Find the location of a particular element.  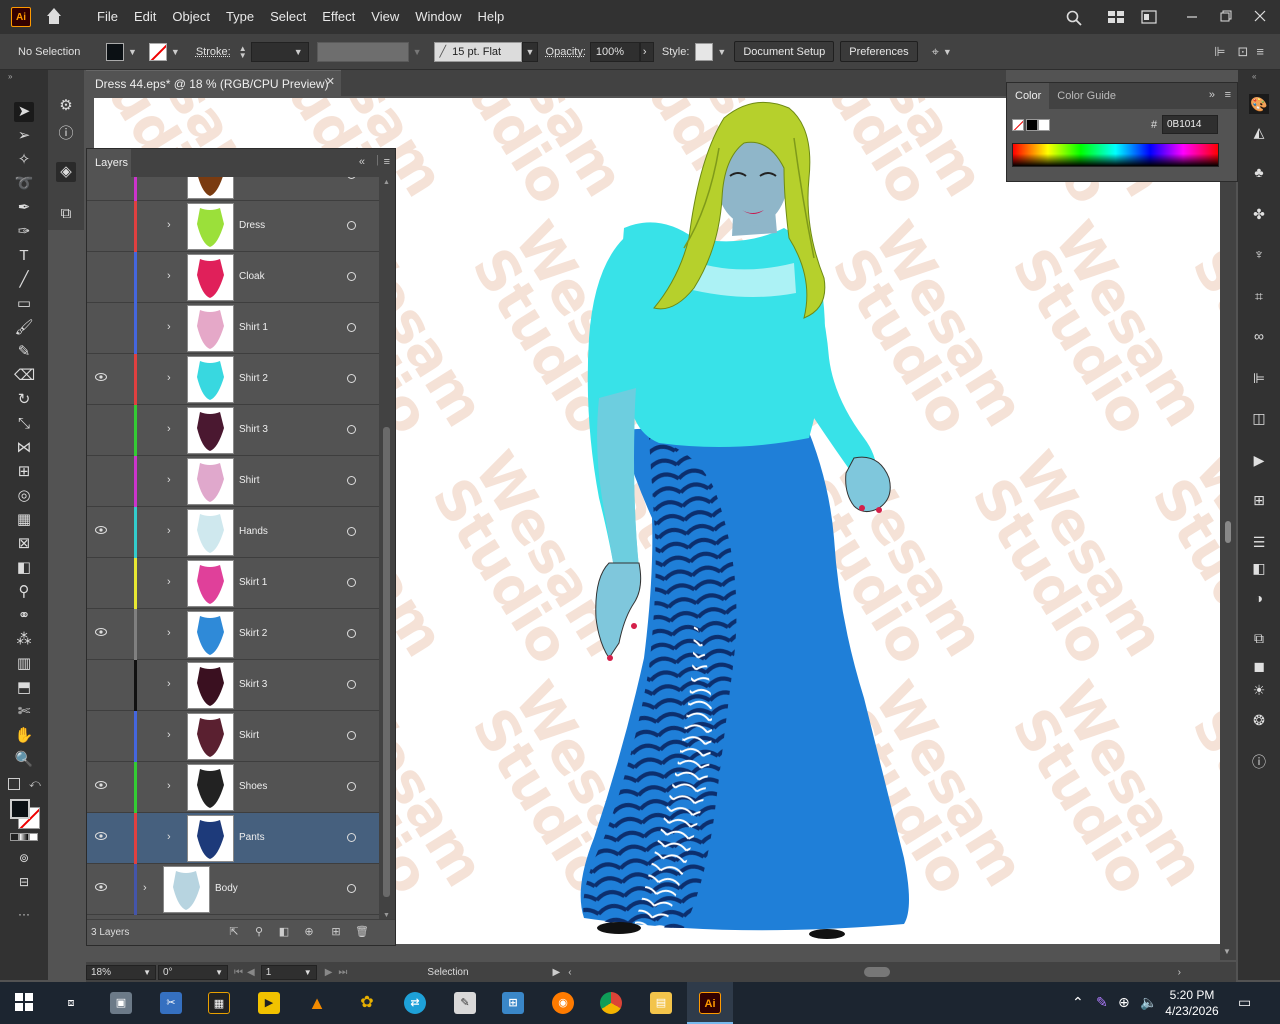

document-setup-button: Document Setup is located at coordinates (784, 51).